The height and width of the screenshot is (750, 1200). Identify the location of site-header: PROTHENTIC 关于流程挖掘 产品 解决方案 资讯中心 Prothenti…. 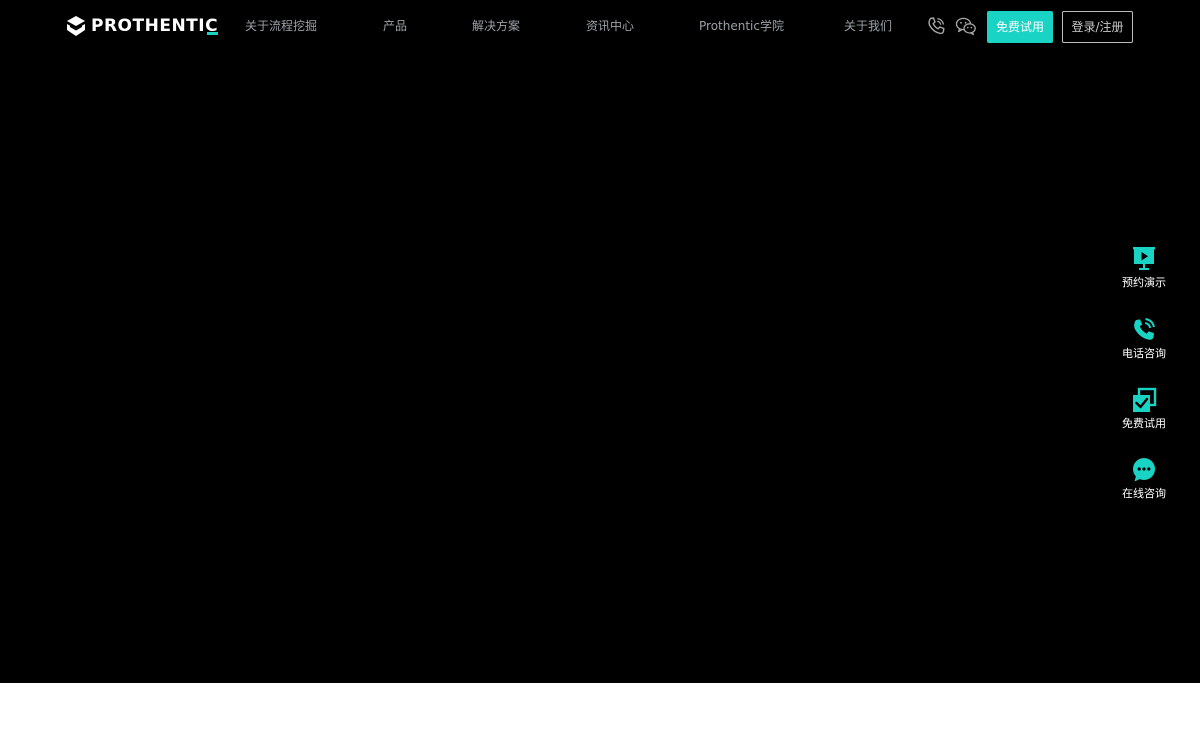
(600, 26).